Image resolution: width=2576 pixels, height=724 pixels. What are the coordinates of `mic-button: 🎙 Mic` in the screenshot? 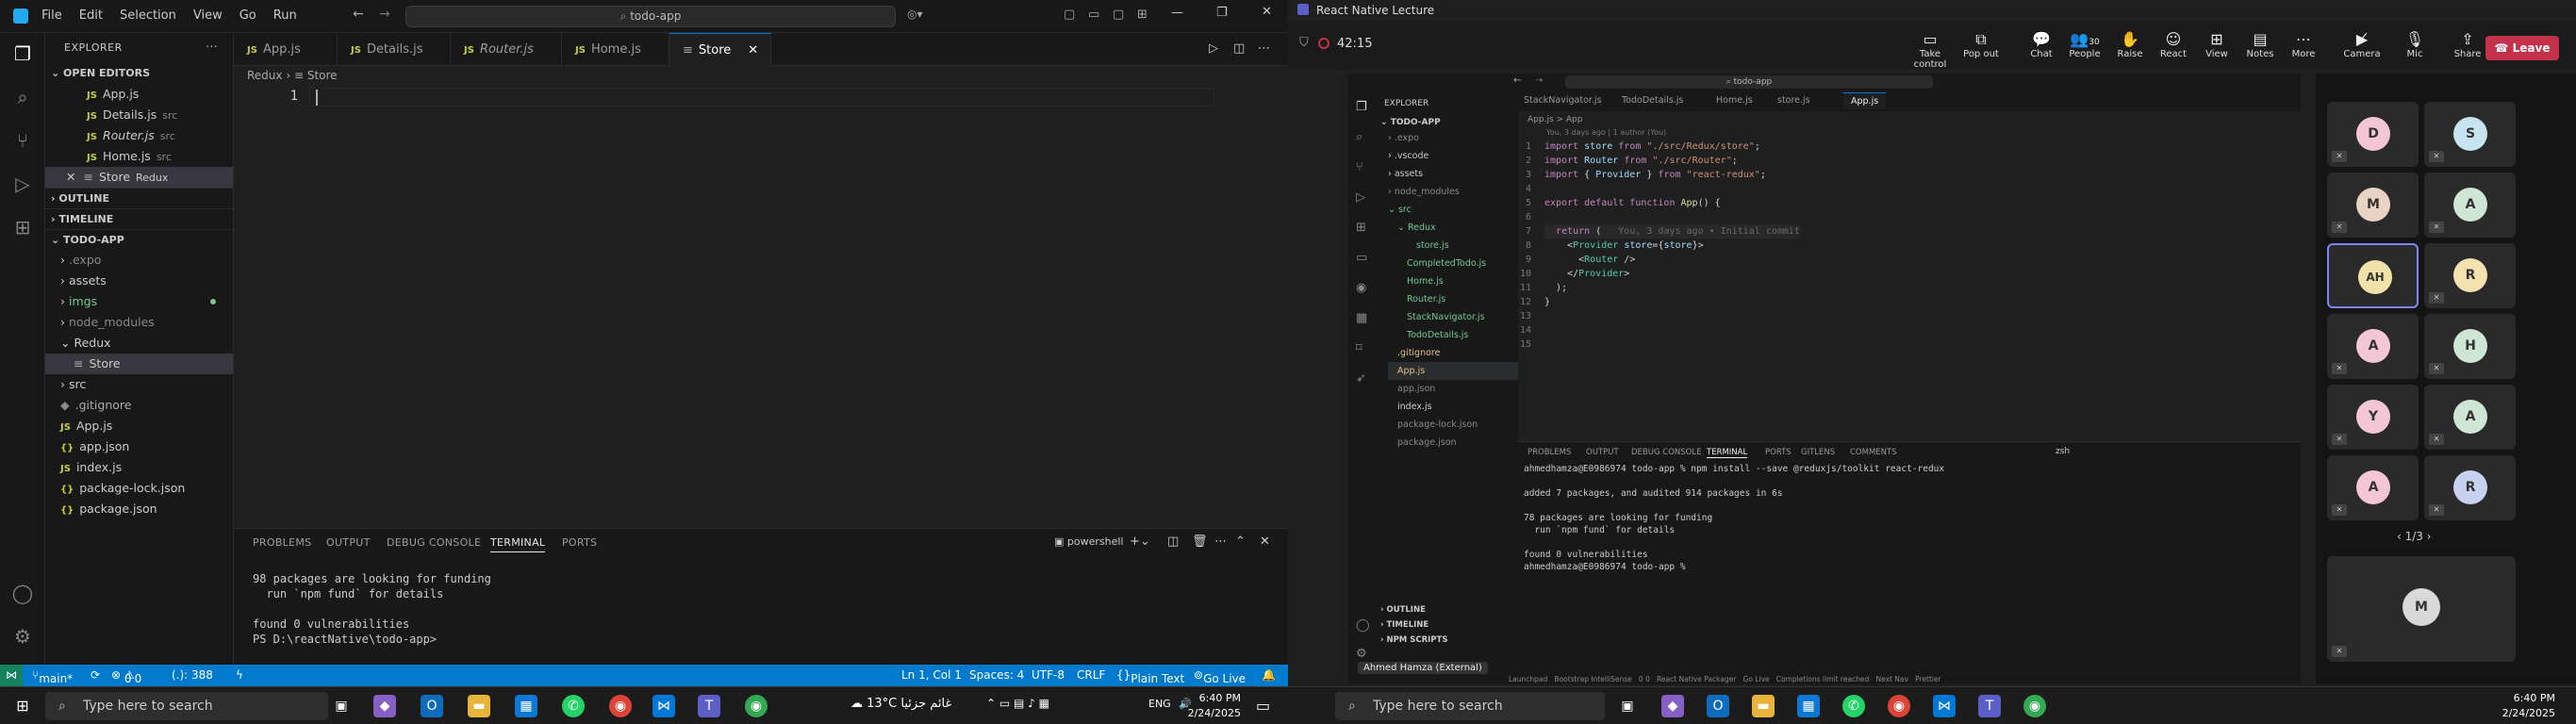 It's located at (2414, 44).